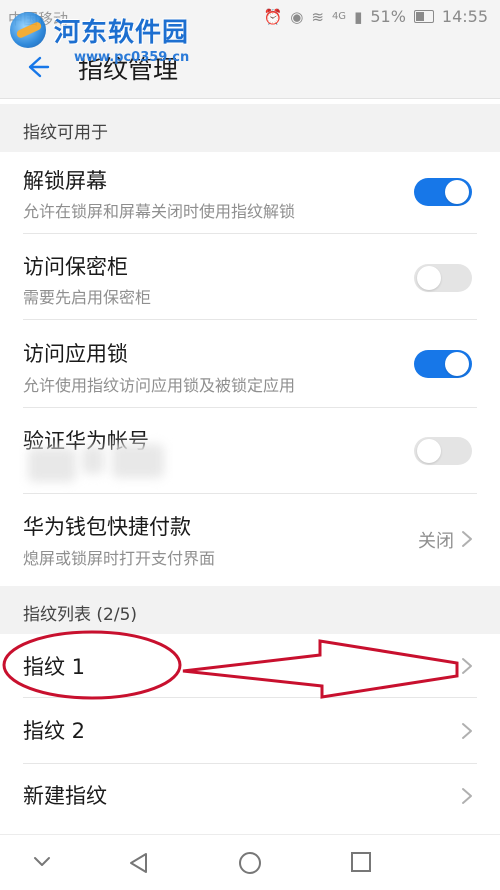 This screenshot has height=890, width=500. I want to click on fingerprint-item-2: 指纹 2, so click(250, 731).